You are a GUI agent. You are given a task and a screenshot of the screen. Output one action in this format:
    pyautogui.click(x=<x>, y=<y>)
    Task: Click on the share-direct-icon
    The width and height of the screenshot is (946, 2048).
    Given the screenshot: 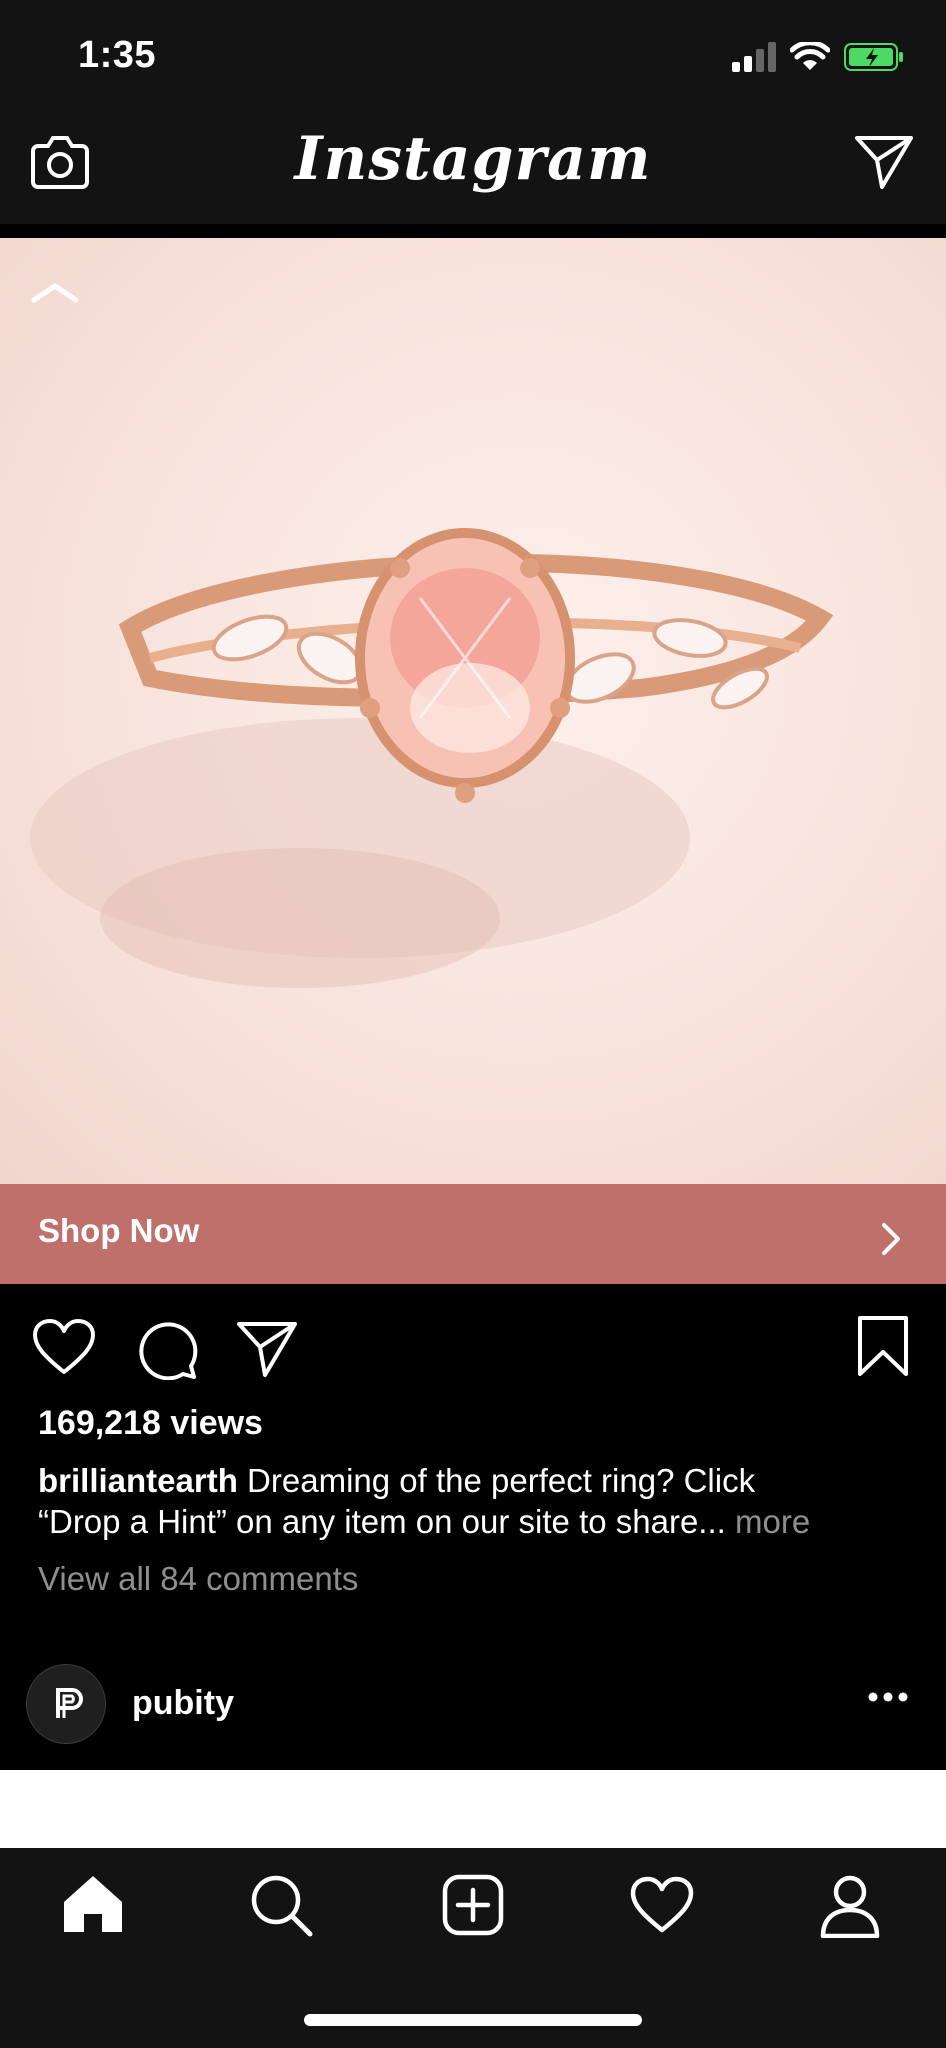 What is the action you would take?
    pyautogui.click(x=267, y=1351)
    